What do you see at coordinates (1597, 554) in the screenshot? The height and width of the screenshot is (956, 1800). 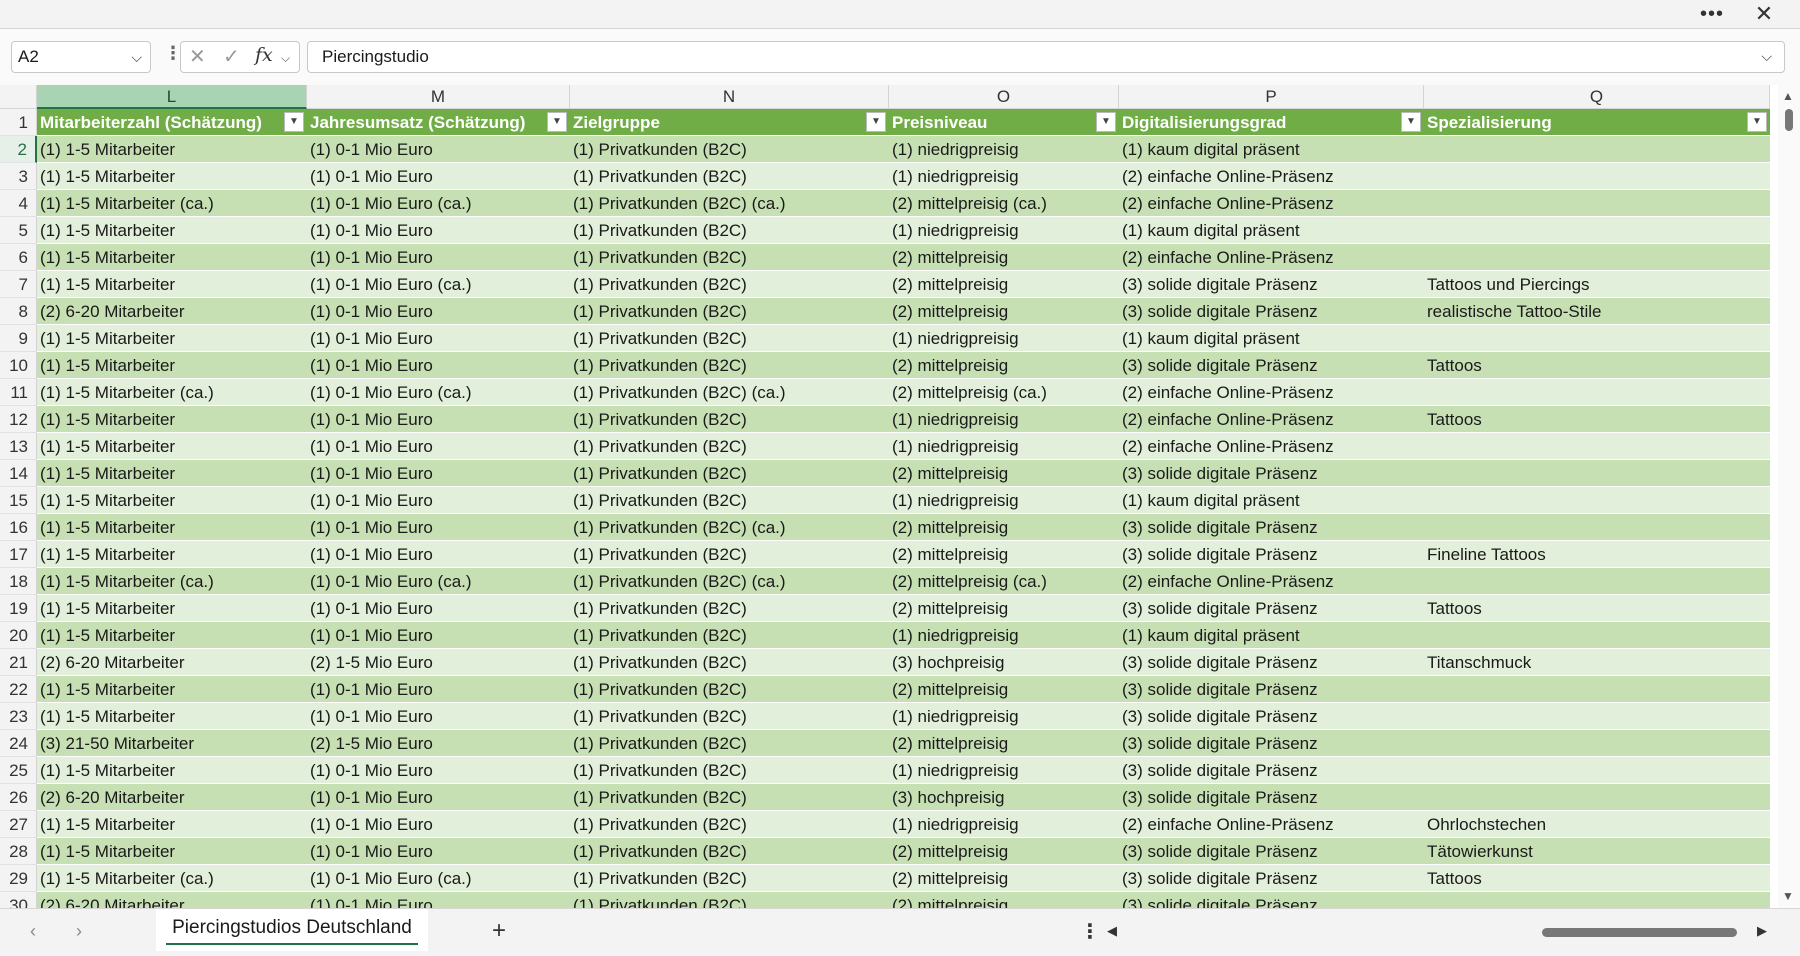 I see `table-cell: Fineline Tattoos` at bounding box center [1597, 554].